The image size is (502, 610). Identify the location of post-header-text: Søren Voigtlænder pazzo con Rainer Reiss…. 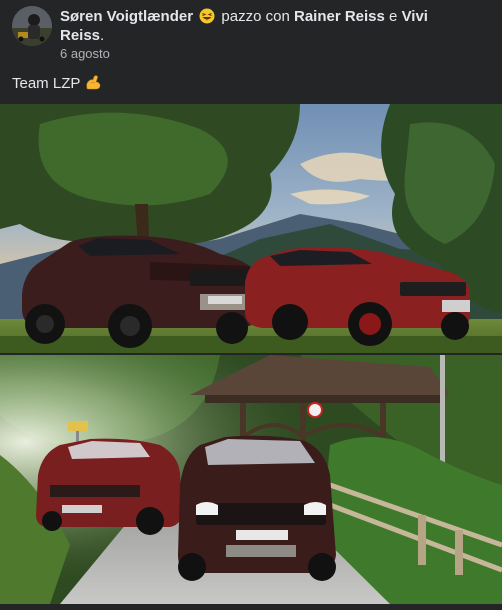
(250, 26).